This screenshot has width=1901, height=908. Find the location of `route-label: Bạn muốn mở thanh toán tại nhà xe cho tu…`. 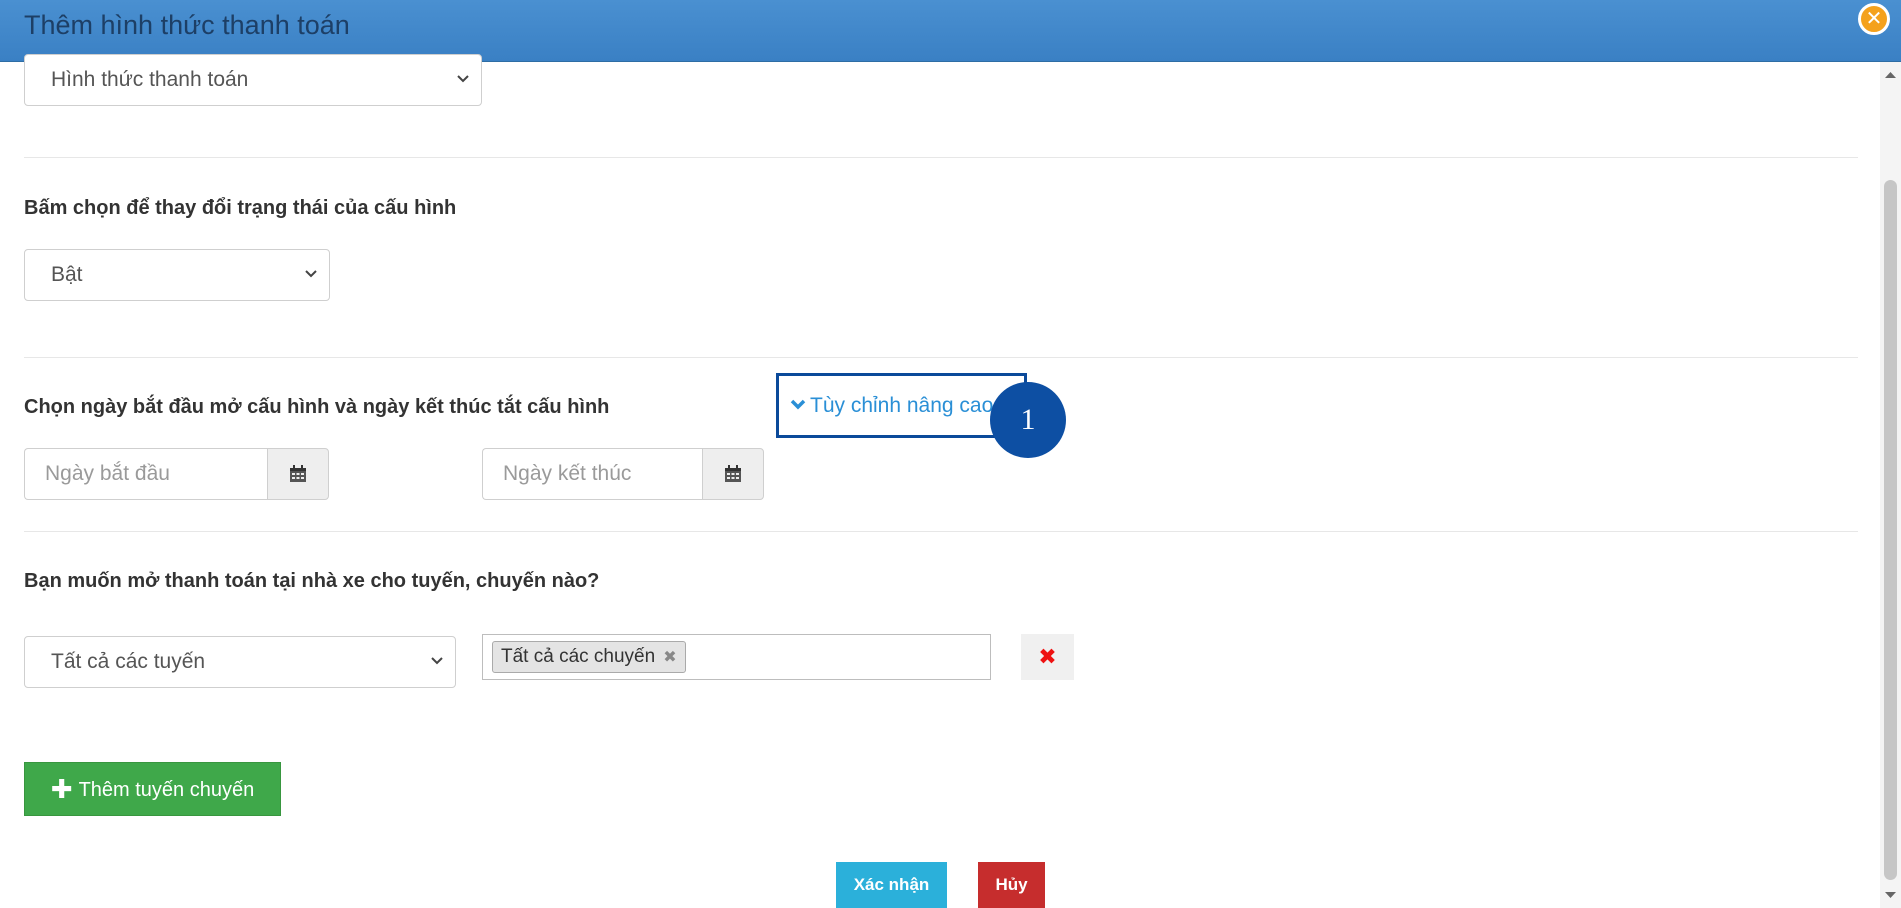

route-label: Bạn muốn mở thanh toán tại nhà xe cho tu… is located at coordinates (312, 581).